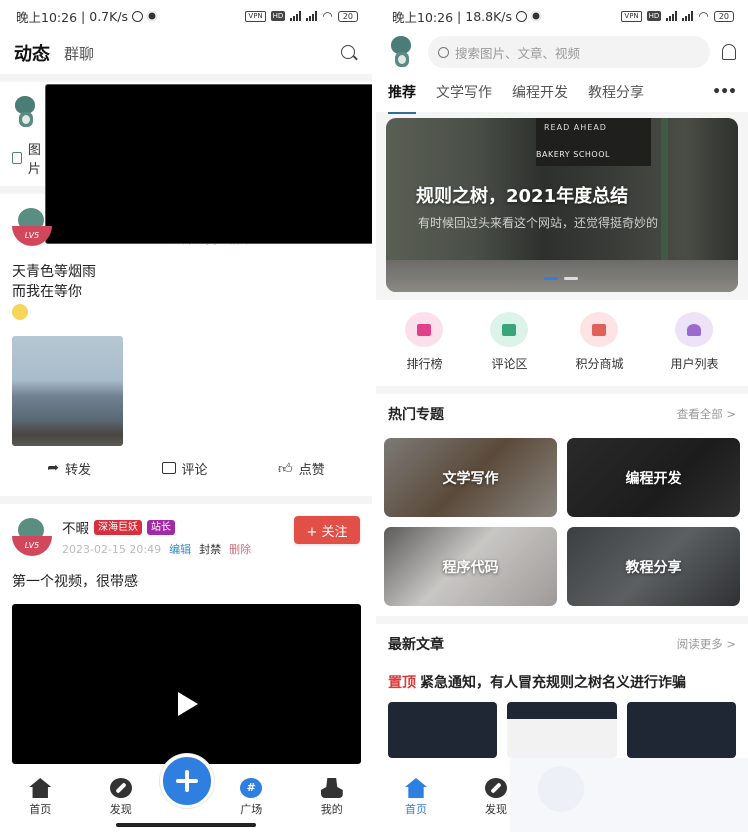 The width and height of the screenshot is (748, 832). Describe the element at coordinates (75, 527) in the screenshot. I see `post-author: 不暇` at that location.